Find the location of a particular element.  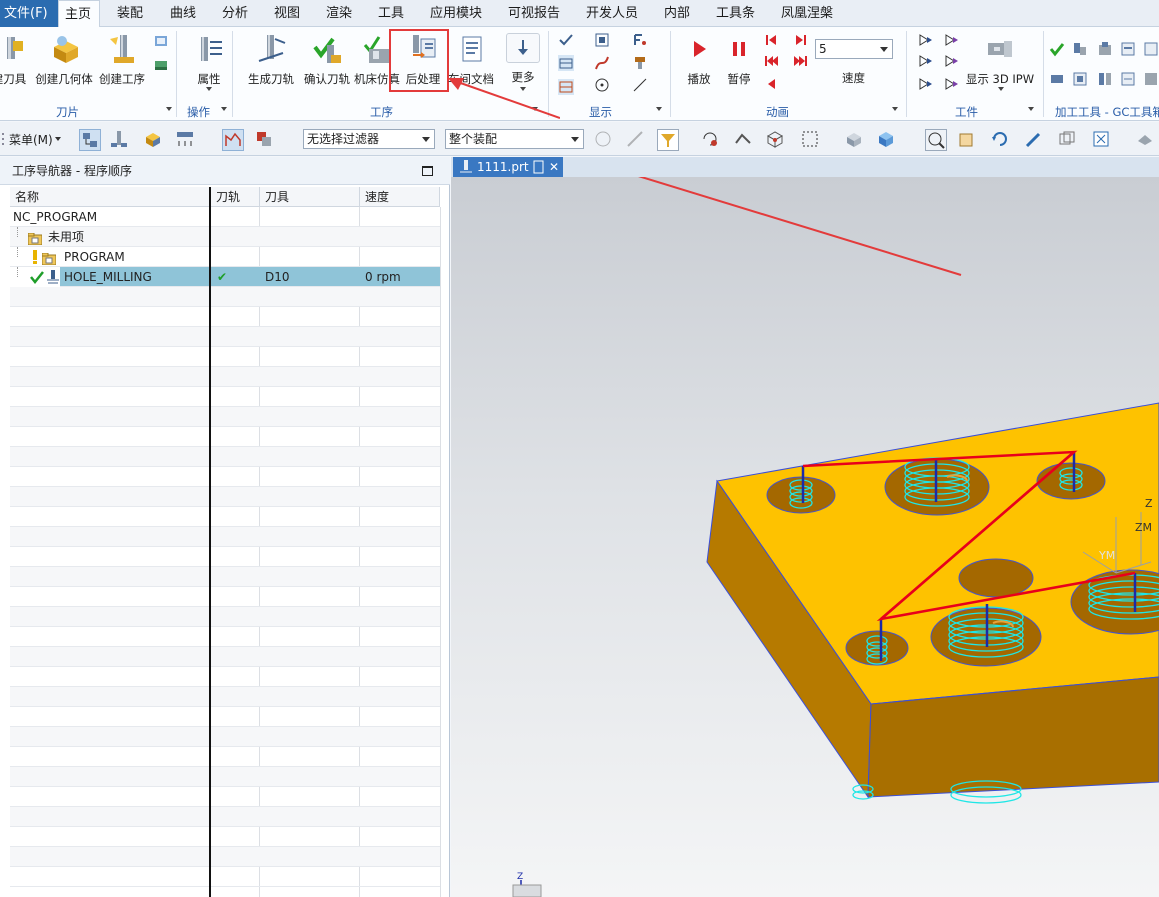

filter-icon is located at coordinates (668, 140).